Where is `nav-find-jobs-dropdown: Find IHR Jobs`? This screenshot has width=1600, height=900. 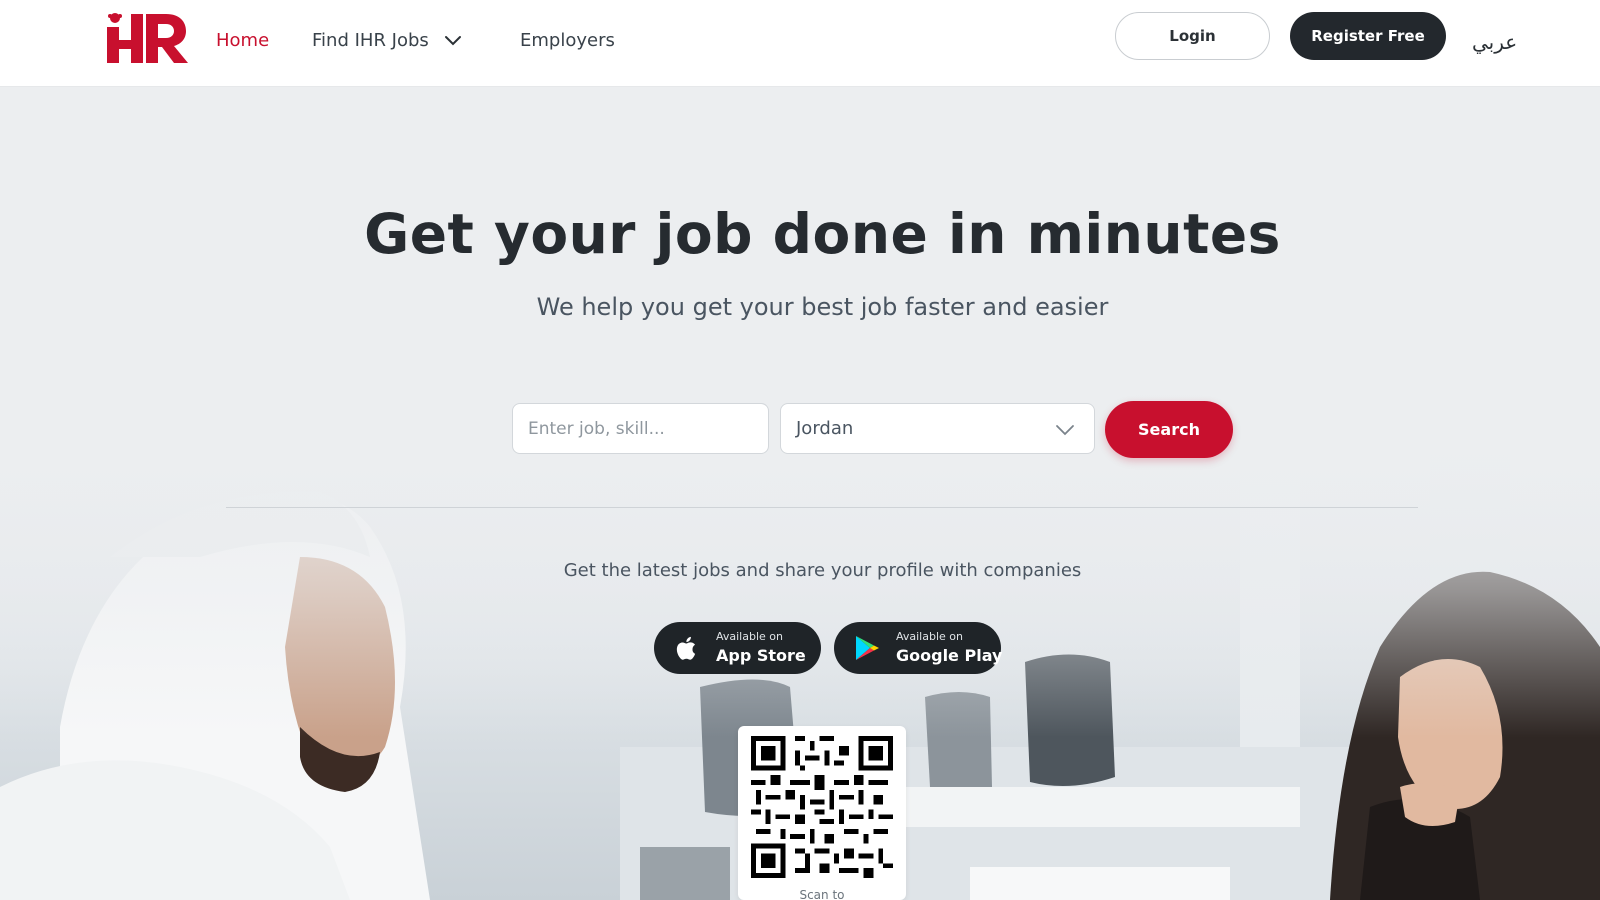
nav-find-jobs-dropdown: Find IHR Jobs is located at coordinates (387, 40).